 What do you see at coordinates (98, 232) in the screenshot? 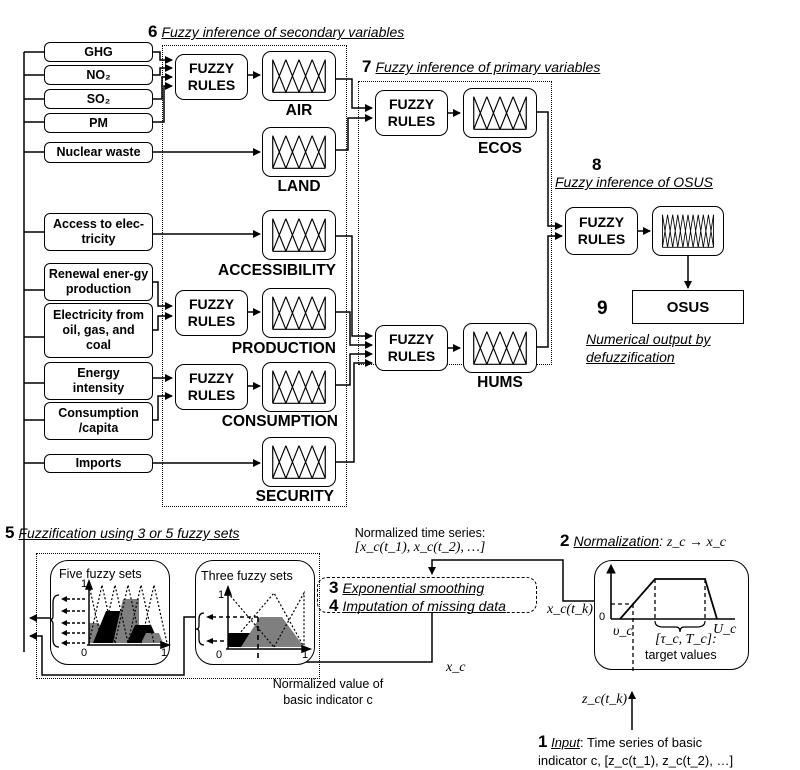
I see `indicator-access-to-electricity: Access to elec-tricity` at bounding box center [98, 232].